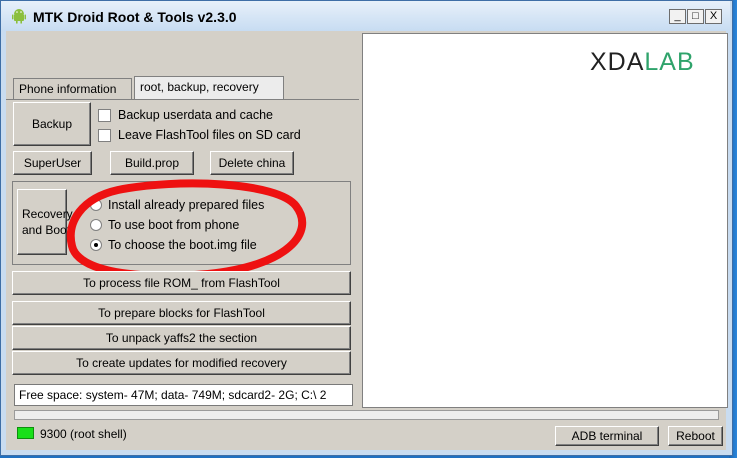 The image size is (737, 458). I want to click on radio-choose-boot-img, so click(96, 245).